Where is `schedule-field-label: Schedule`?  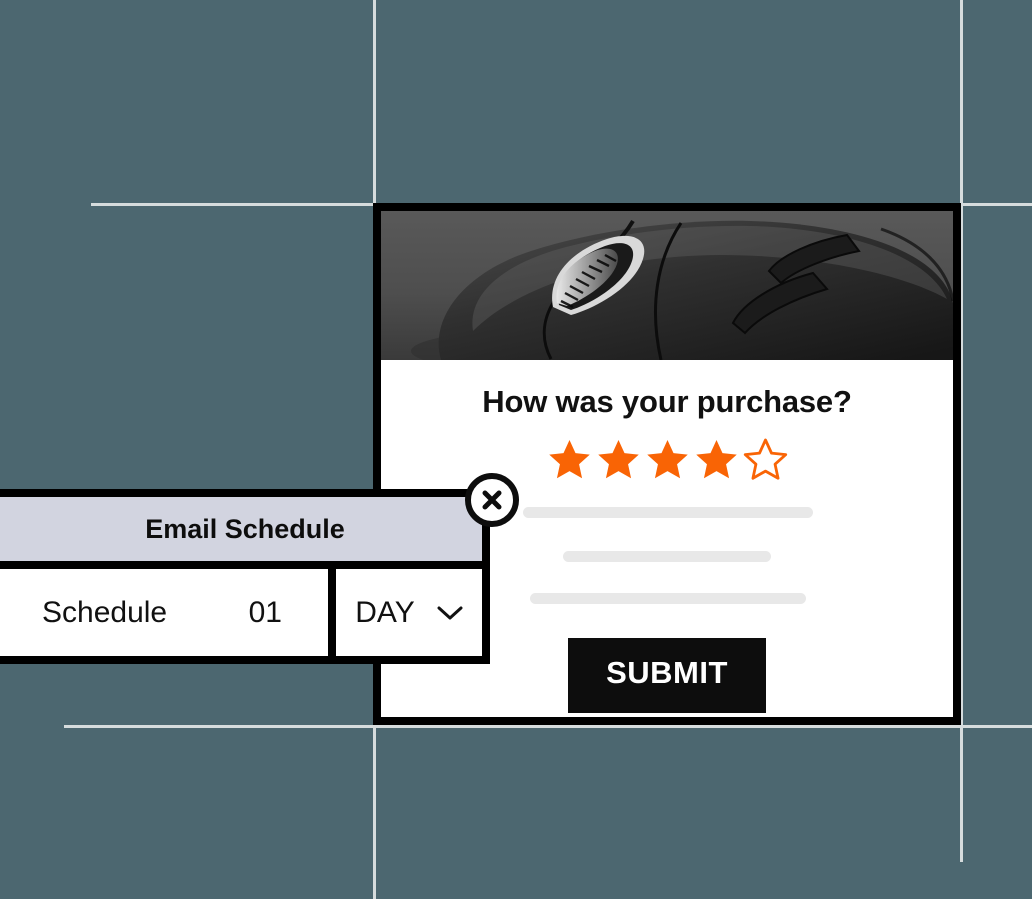 schedule-field-label: Schedule is located at coordinates (105, 612).